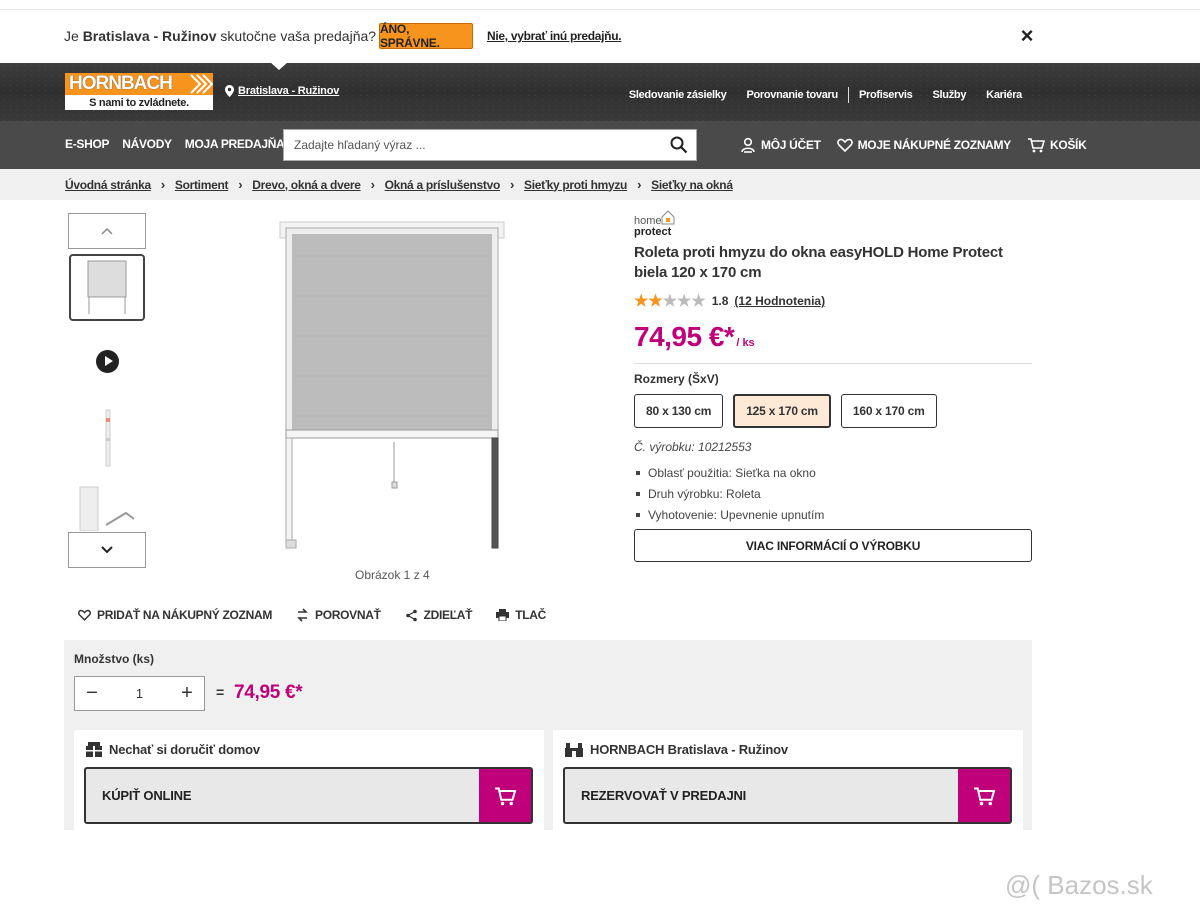 Image resolution: width=1200 pixels, height=916 pixels. Describe the element at coordinates (950, 95) in the screenshot. I see `top-link-services: Služby` at that location.